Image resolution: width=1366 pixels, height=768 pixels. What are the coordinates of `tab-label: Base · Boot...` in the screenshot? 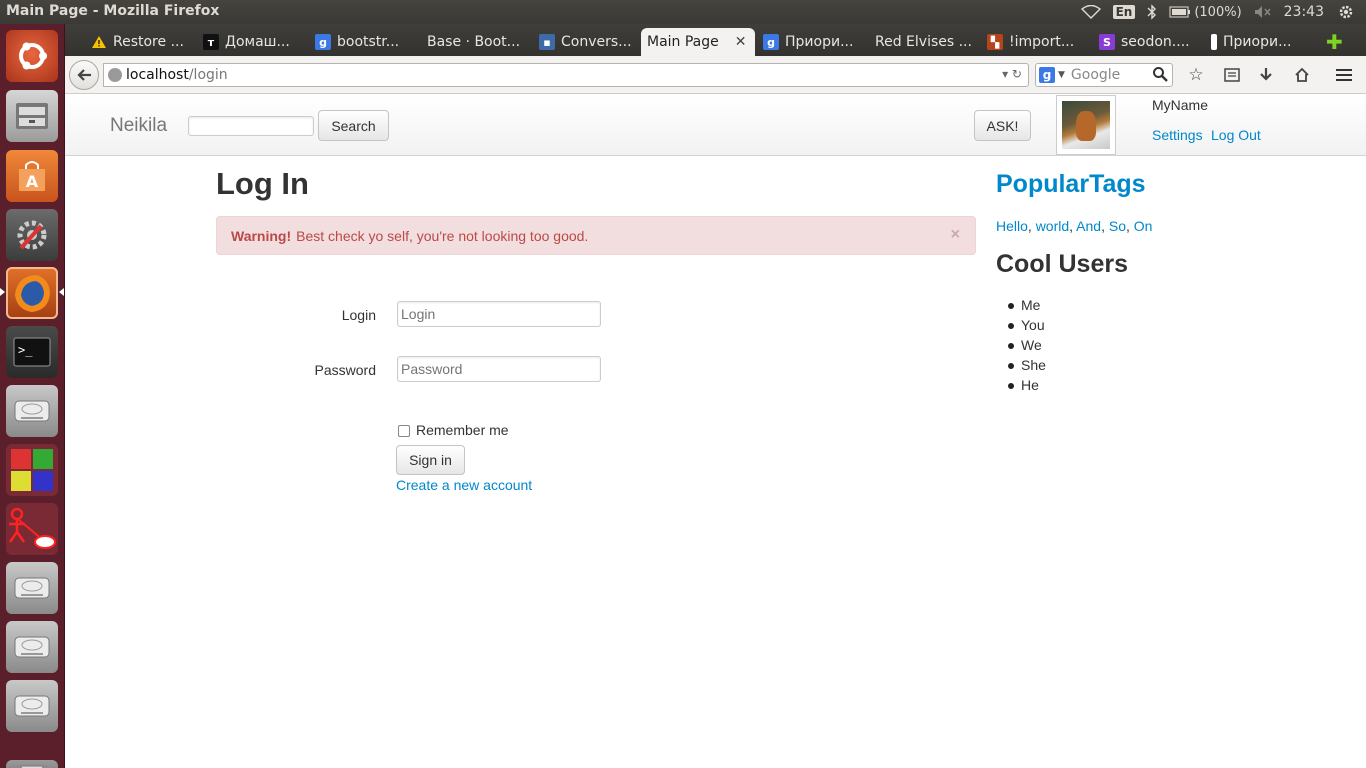 It's located at (474, 42).